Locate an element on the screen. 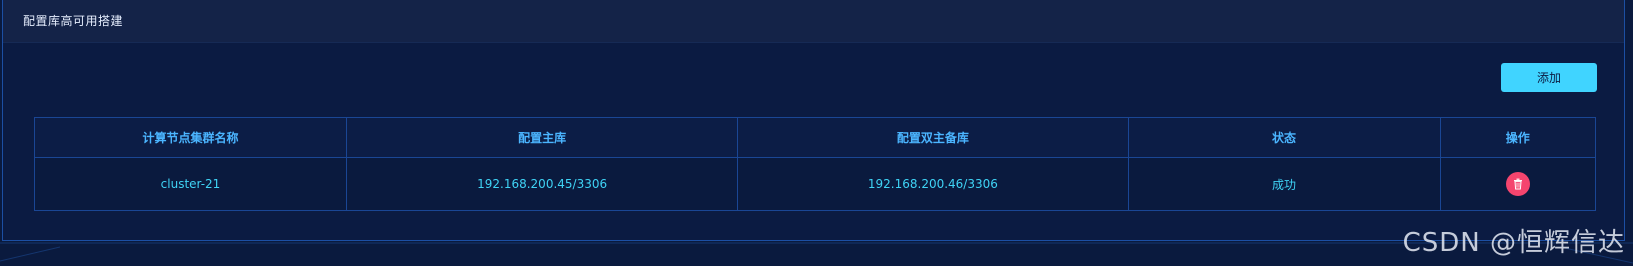  decorative-lines is located at coordinates (816, 253).